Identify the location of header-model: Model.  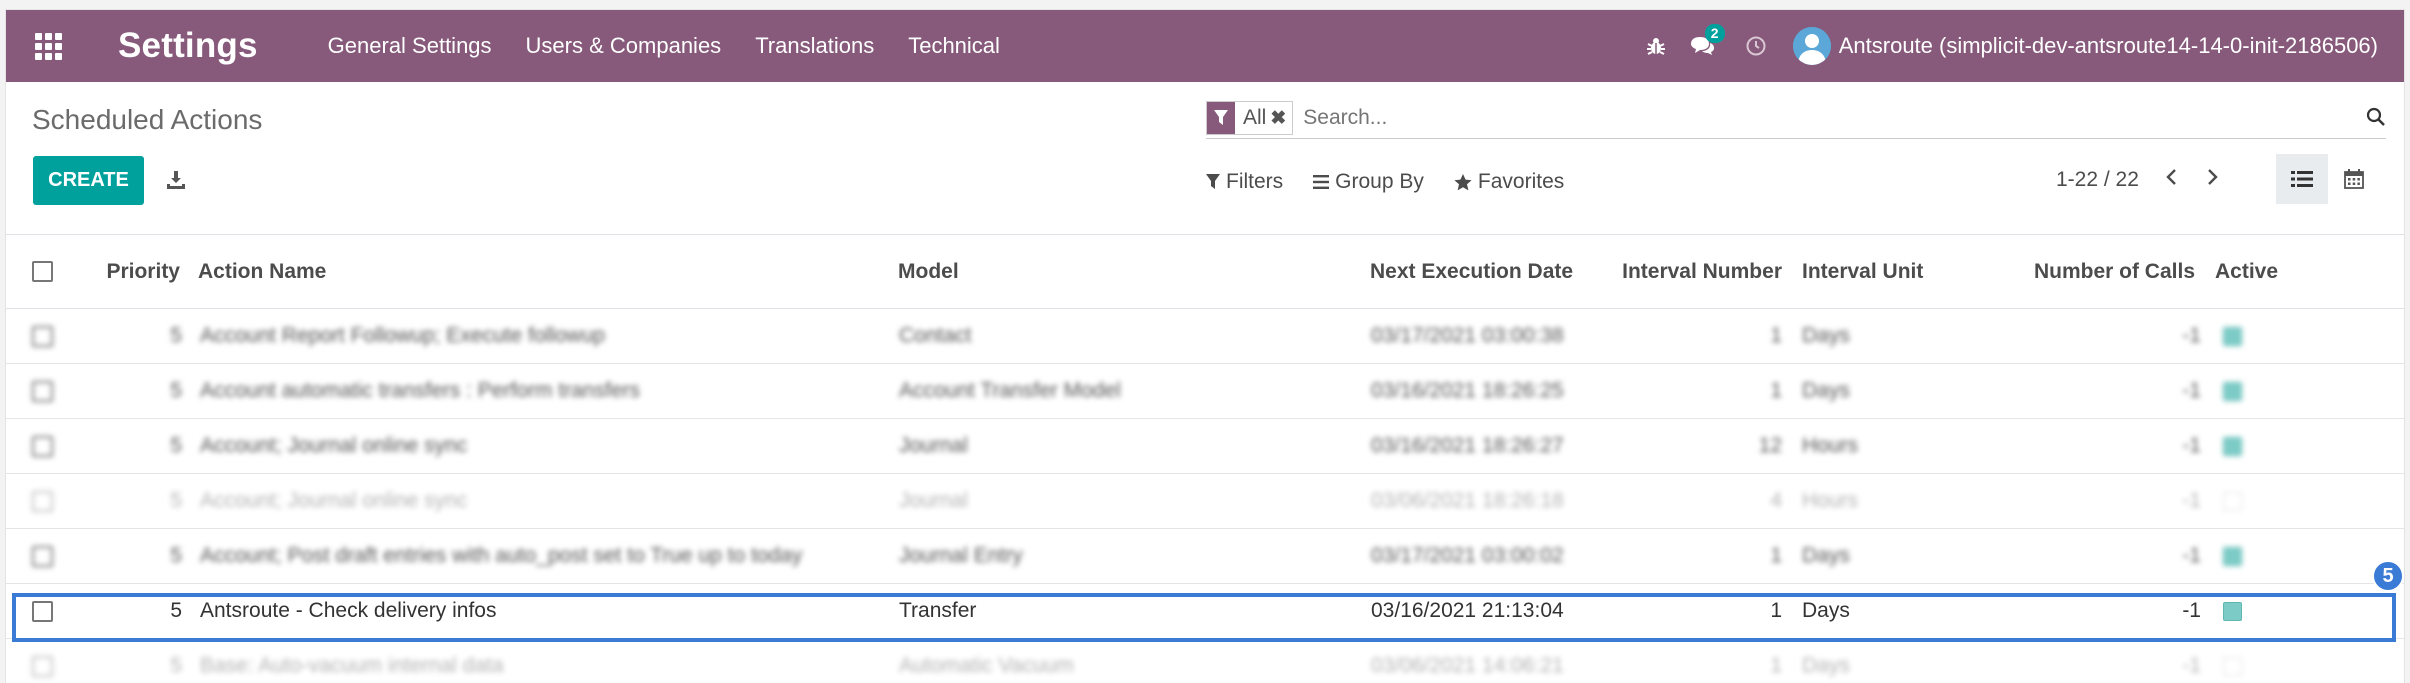
(1134, 272).